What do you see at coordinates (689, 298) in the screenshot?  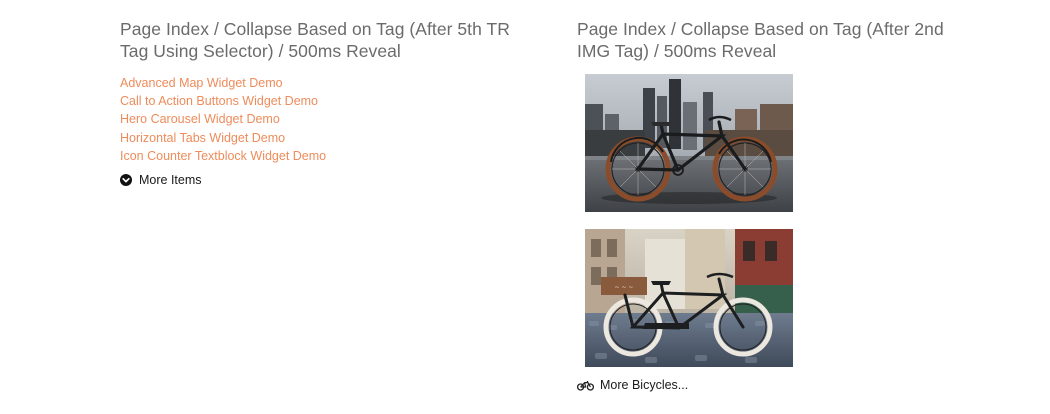 I see `bicycle-cobblestone-photo: ~ ~ ~` at bounding box center [689, 298].